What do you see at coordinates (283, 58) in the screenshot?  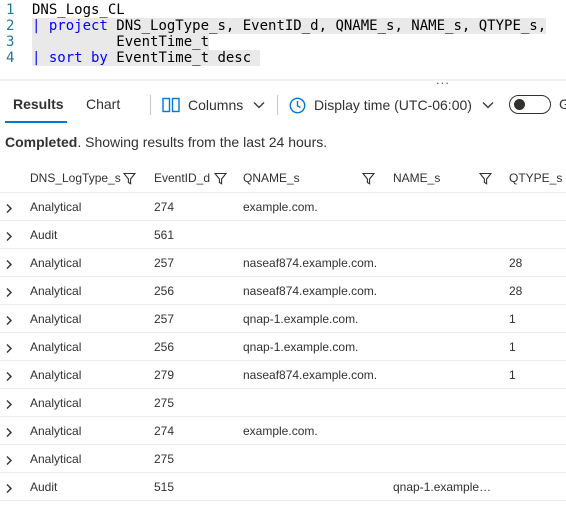 I see `code-line: 4 | sort by EventTime_t desc` at bounding box center [283, 58].